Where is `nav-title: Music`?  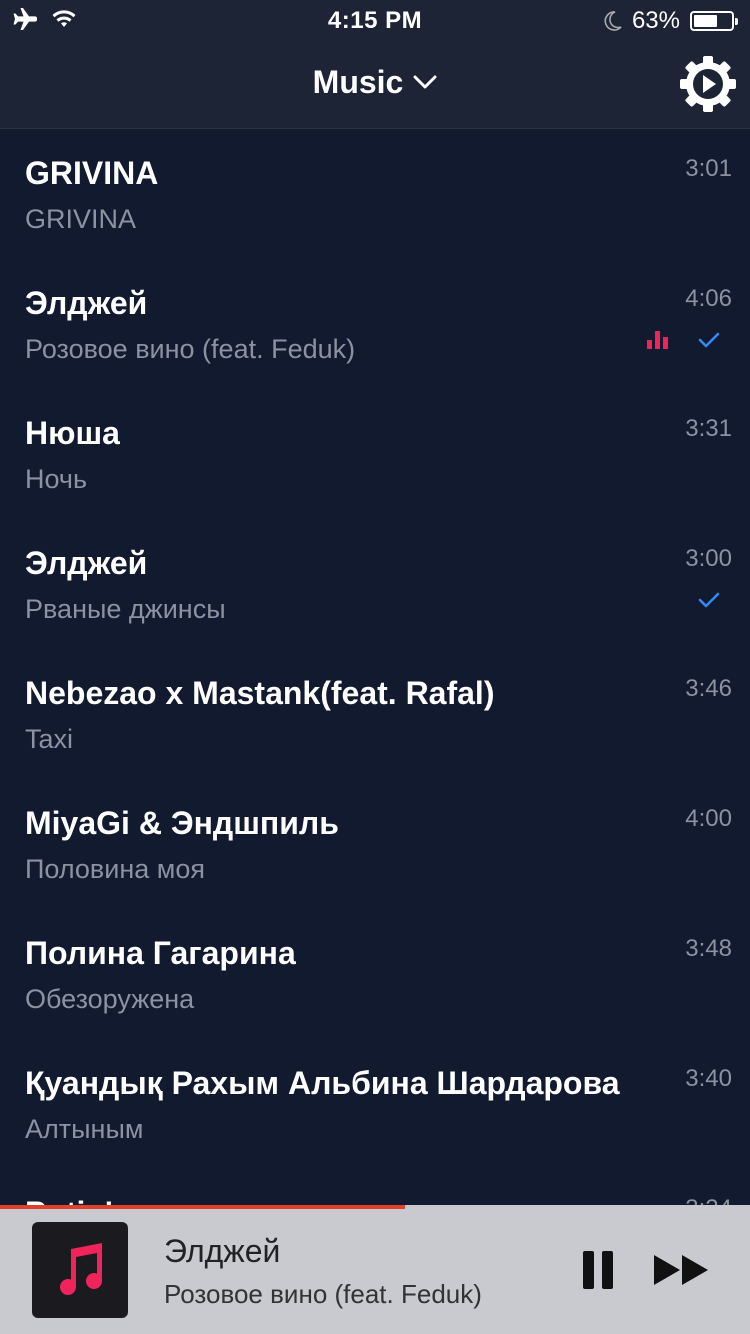 nav-title: Music is located at coordinates (358, 82).